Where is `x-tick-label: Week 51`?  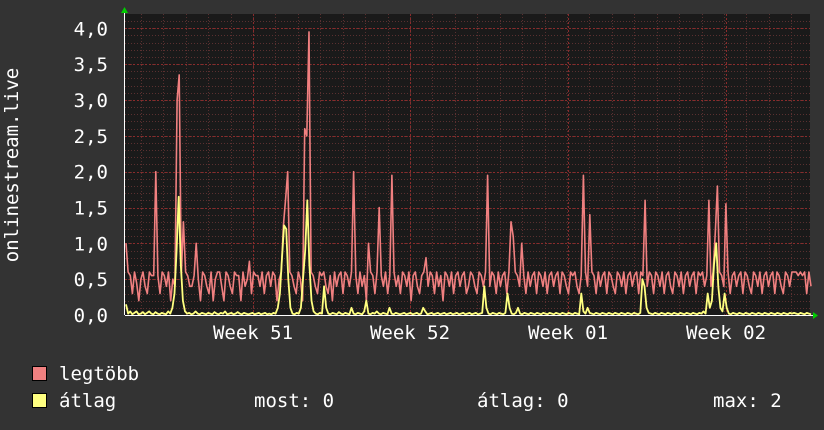
x-tick-label: Week 51 is located at coordinates (253, 333).